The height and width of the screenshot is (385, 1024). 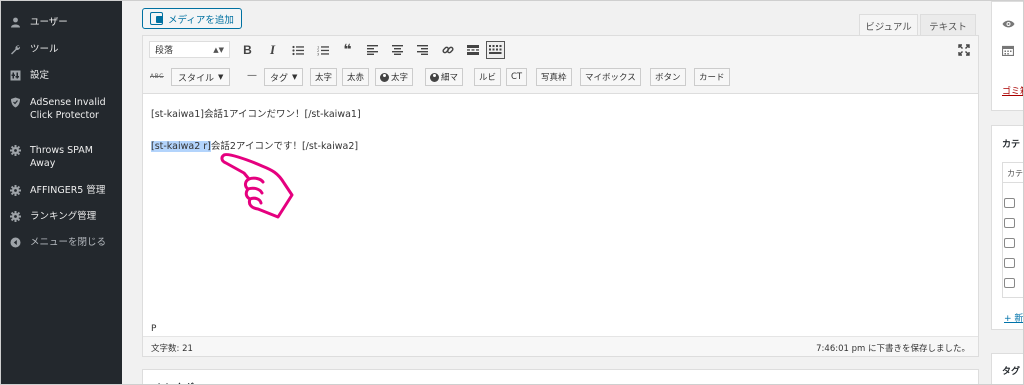 I want to click on sidebar-item-users: ユーザー, so click(x=61, y=22).